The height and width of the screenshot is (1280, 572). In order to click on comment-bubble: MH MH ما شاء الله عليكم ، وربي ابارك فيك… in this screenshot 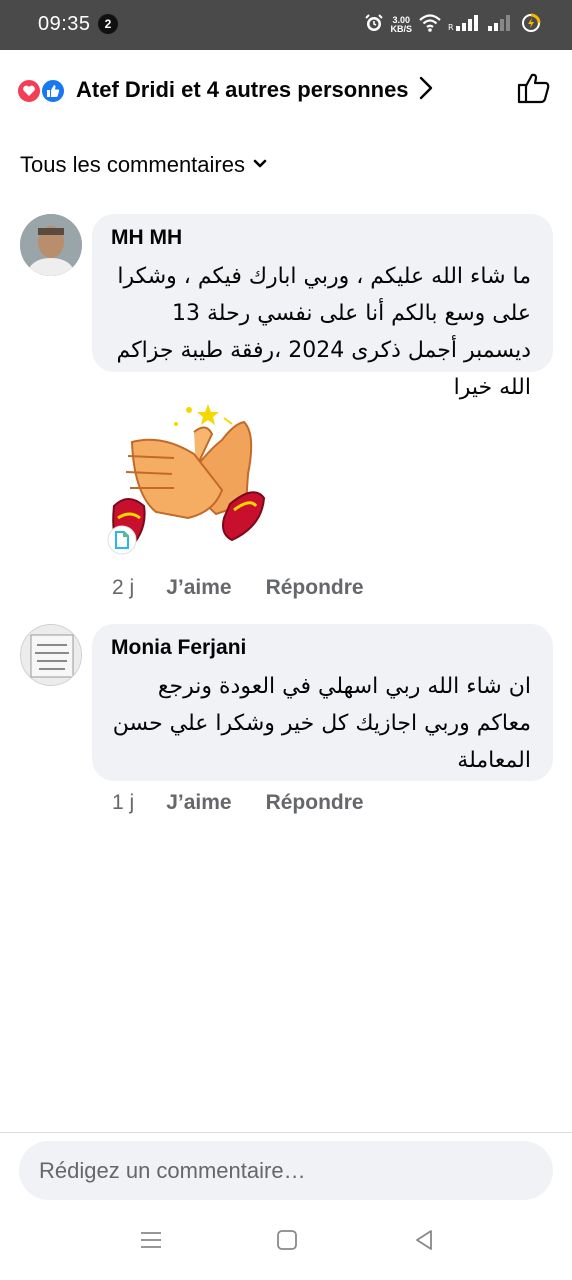, I will do `click(322, 307)`.